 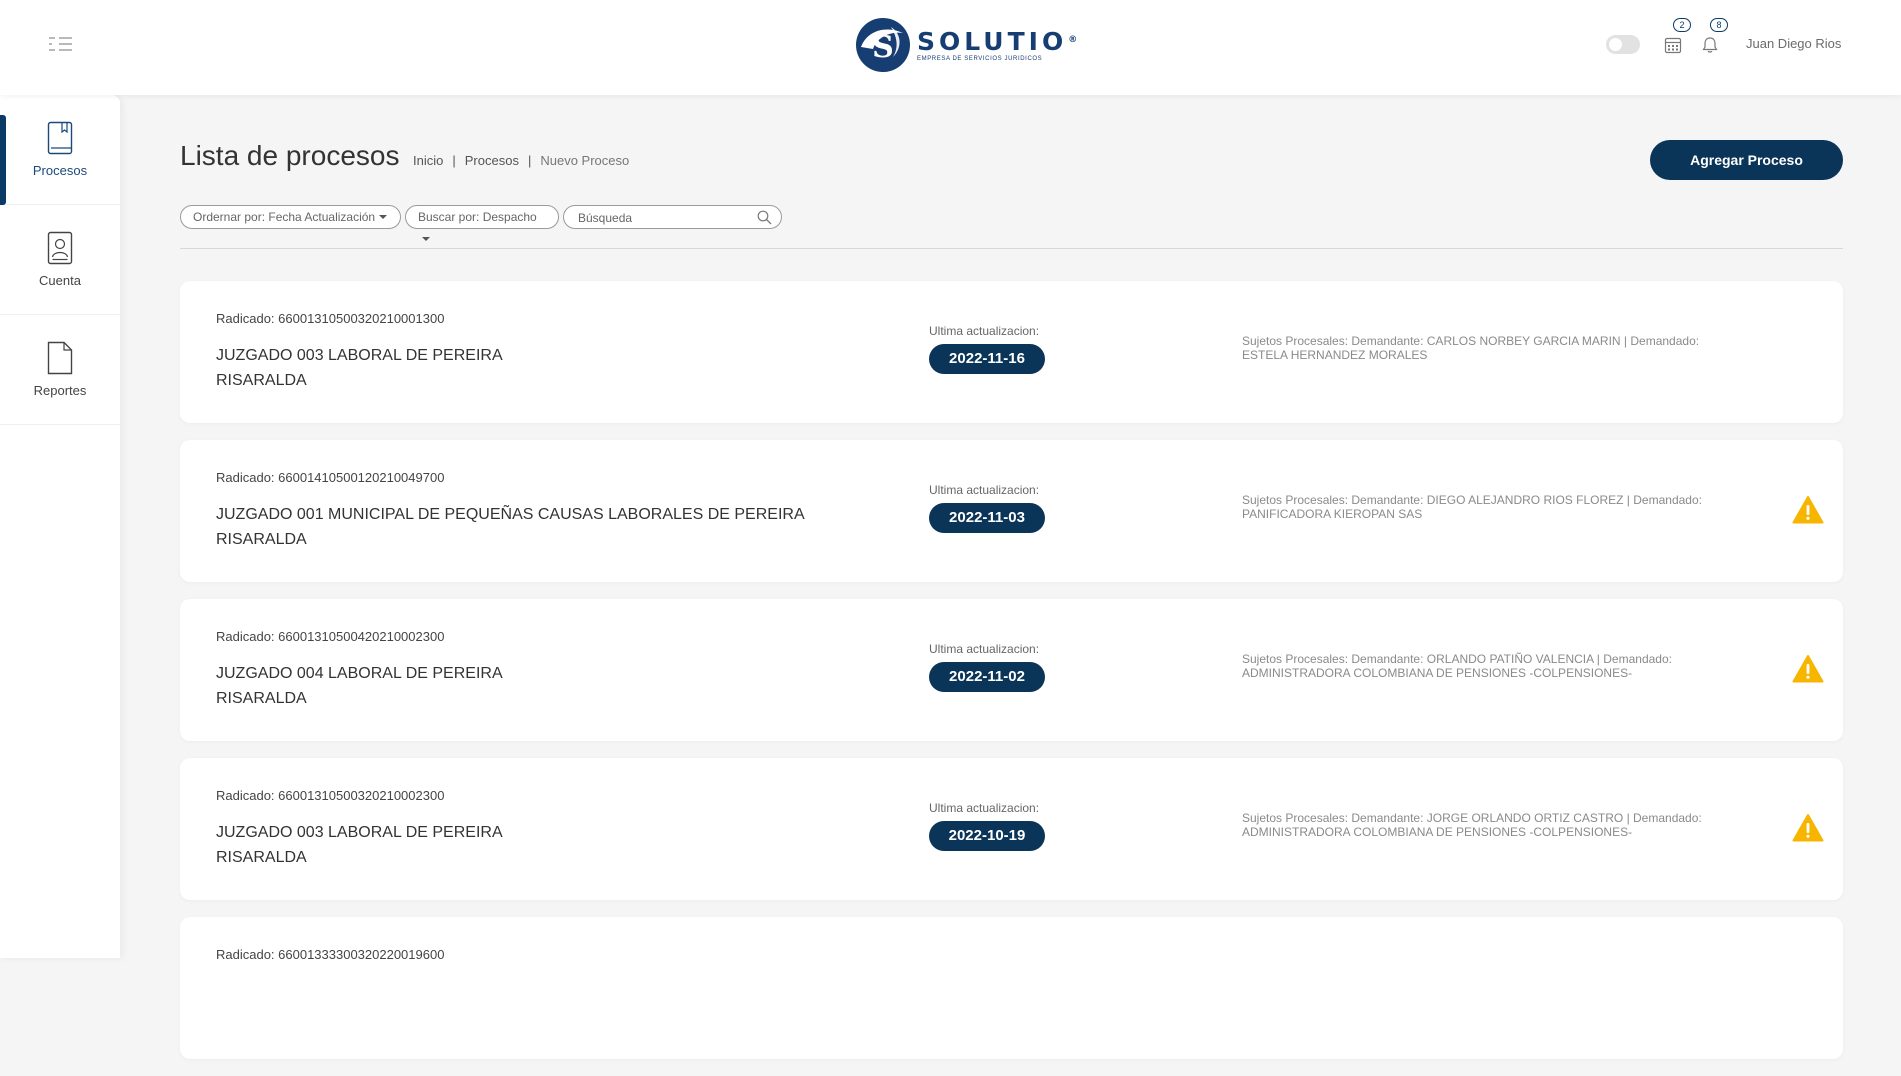 What do you see at coordinates (1332, 514) in the screenshot?
I see `parties-line: PANIFICADORA KIEROPAN SAS` at bounding box center [1332, 514].